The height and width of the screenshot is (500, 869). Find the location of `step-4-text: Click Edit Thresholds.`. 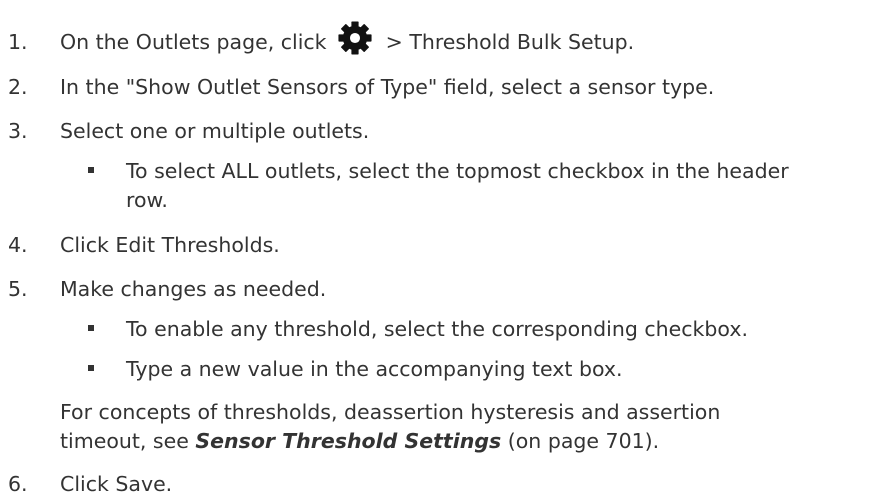

step-4-text: Click Edit Thresholds. is located at coordinates (170, 245).